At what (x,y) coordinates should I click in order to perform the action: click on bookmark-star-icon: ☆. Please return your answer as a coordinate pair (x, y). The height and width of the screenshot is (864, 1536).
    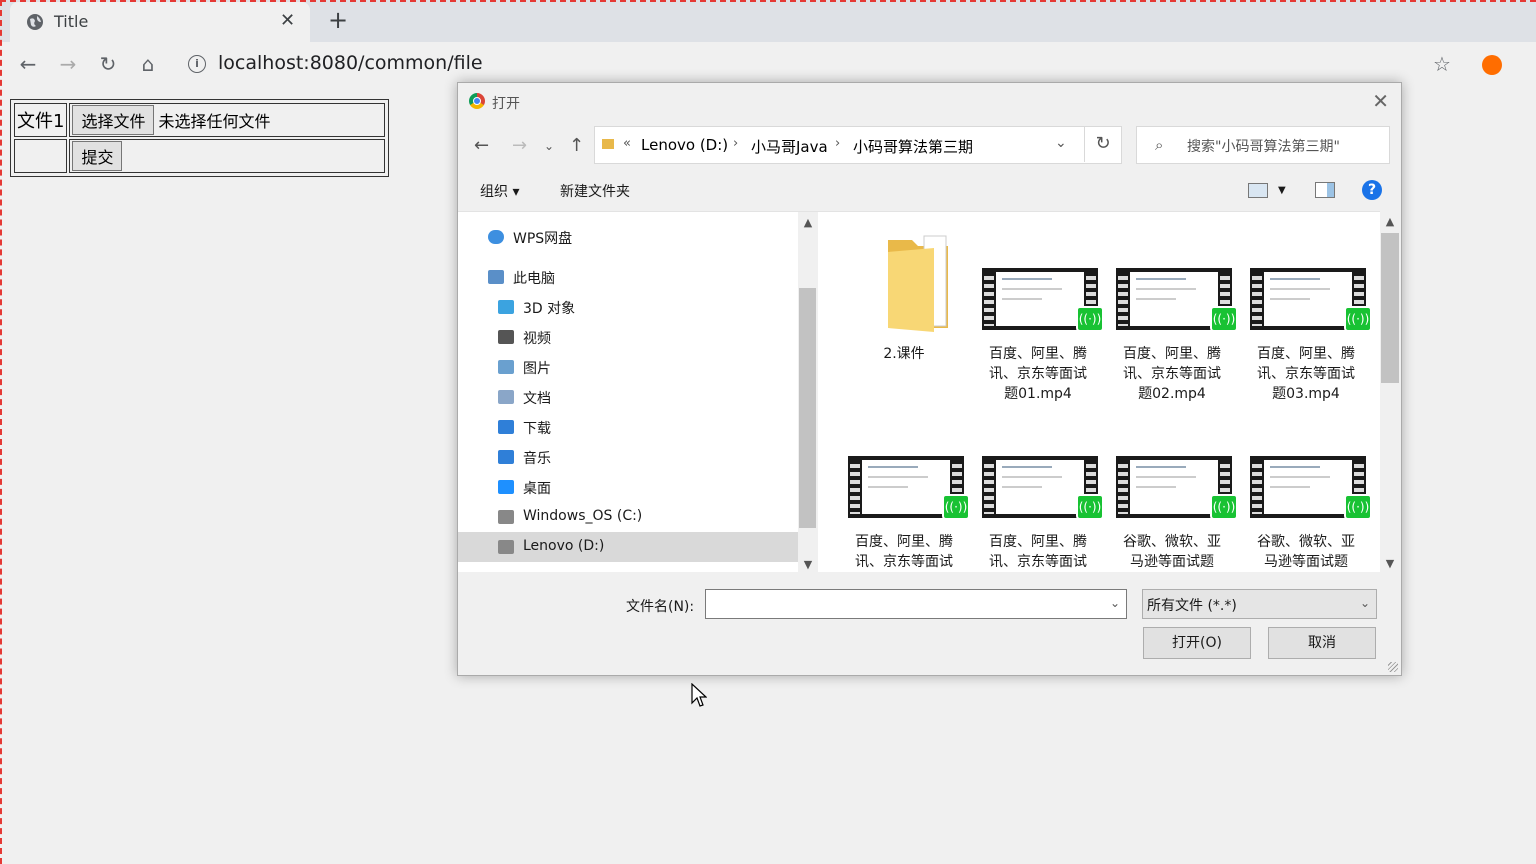
    Looking at the image, I should click on (1442, 64).